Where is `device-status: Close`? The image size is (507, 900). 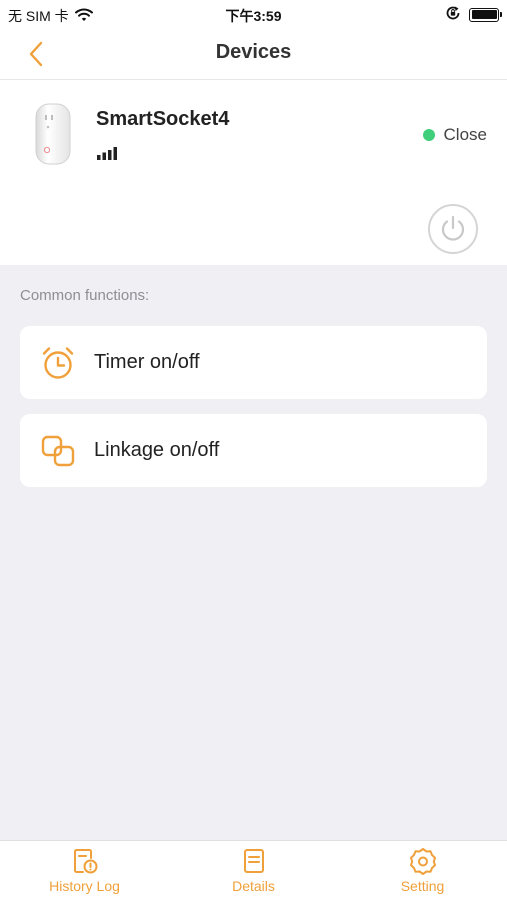
device-status: Close is located at coordinates (454, 135).